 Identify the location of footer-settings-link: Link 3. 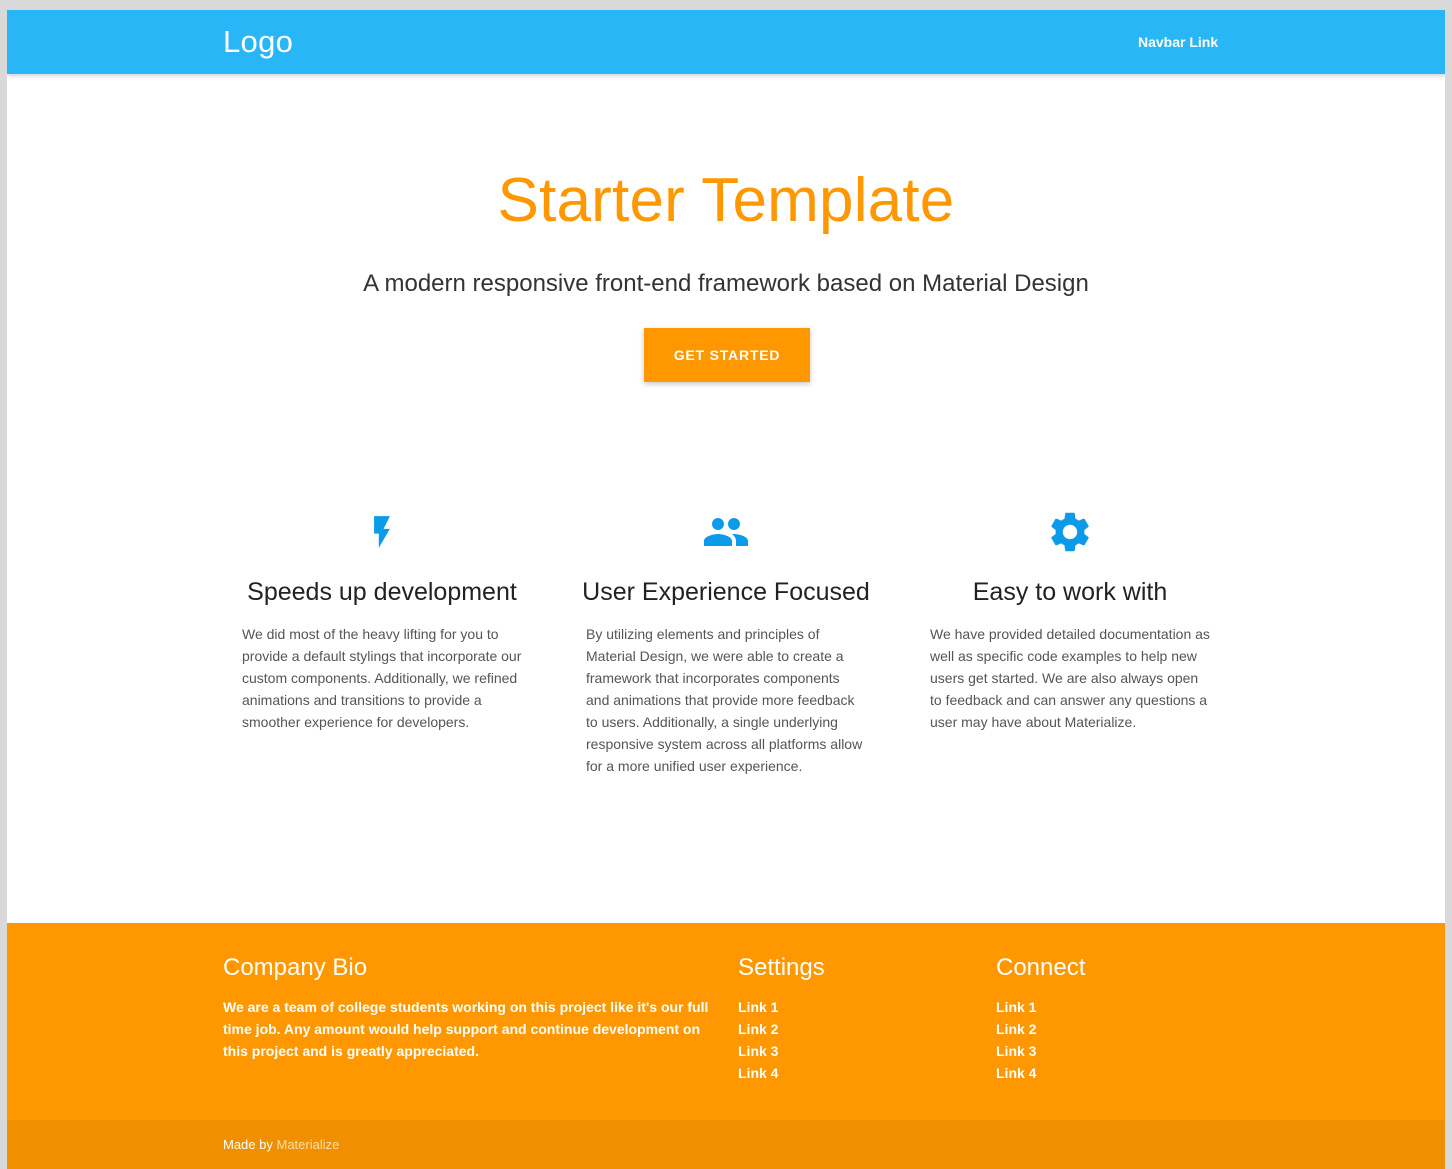
(758, 1051).